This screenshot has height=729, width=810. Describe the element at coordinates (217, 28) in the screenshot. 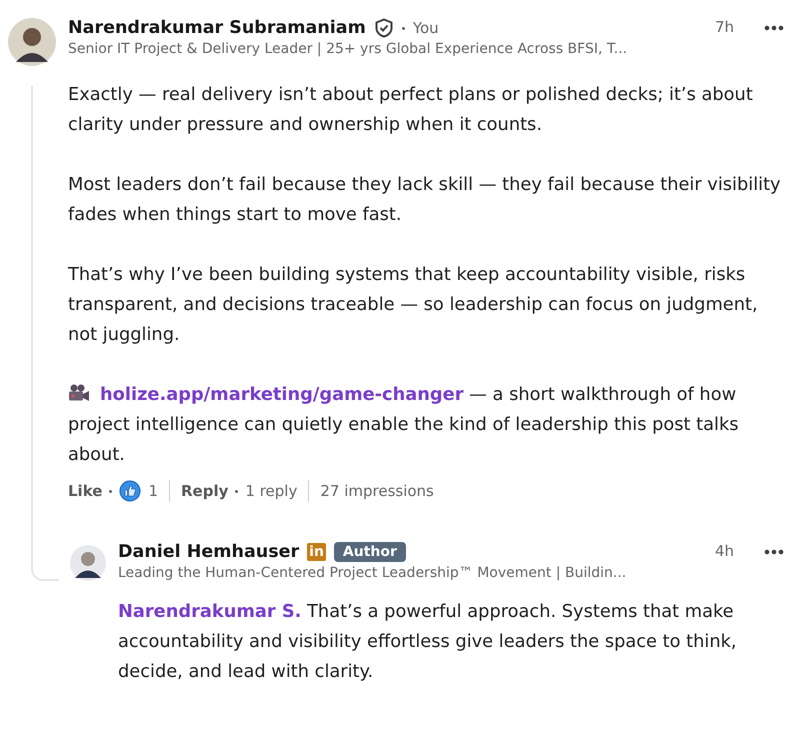

I see `author-name: Narendrakumar Subramaniam` at that location.